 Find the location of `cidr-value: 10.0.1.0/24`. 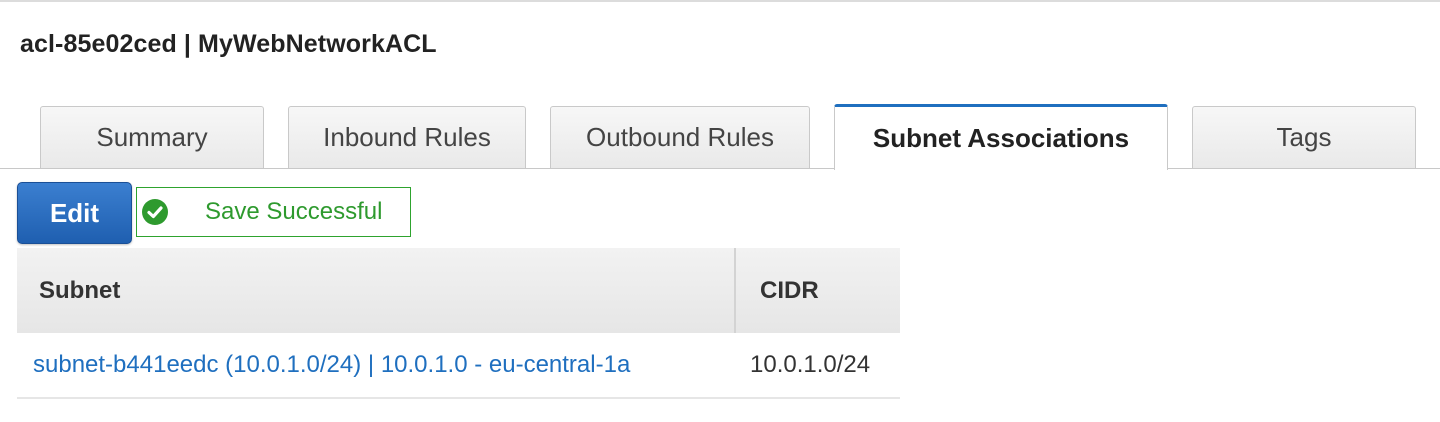

cidr-value: 10.0.1.0/24 is located at coordinates (810, 364).